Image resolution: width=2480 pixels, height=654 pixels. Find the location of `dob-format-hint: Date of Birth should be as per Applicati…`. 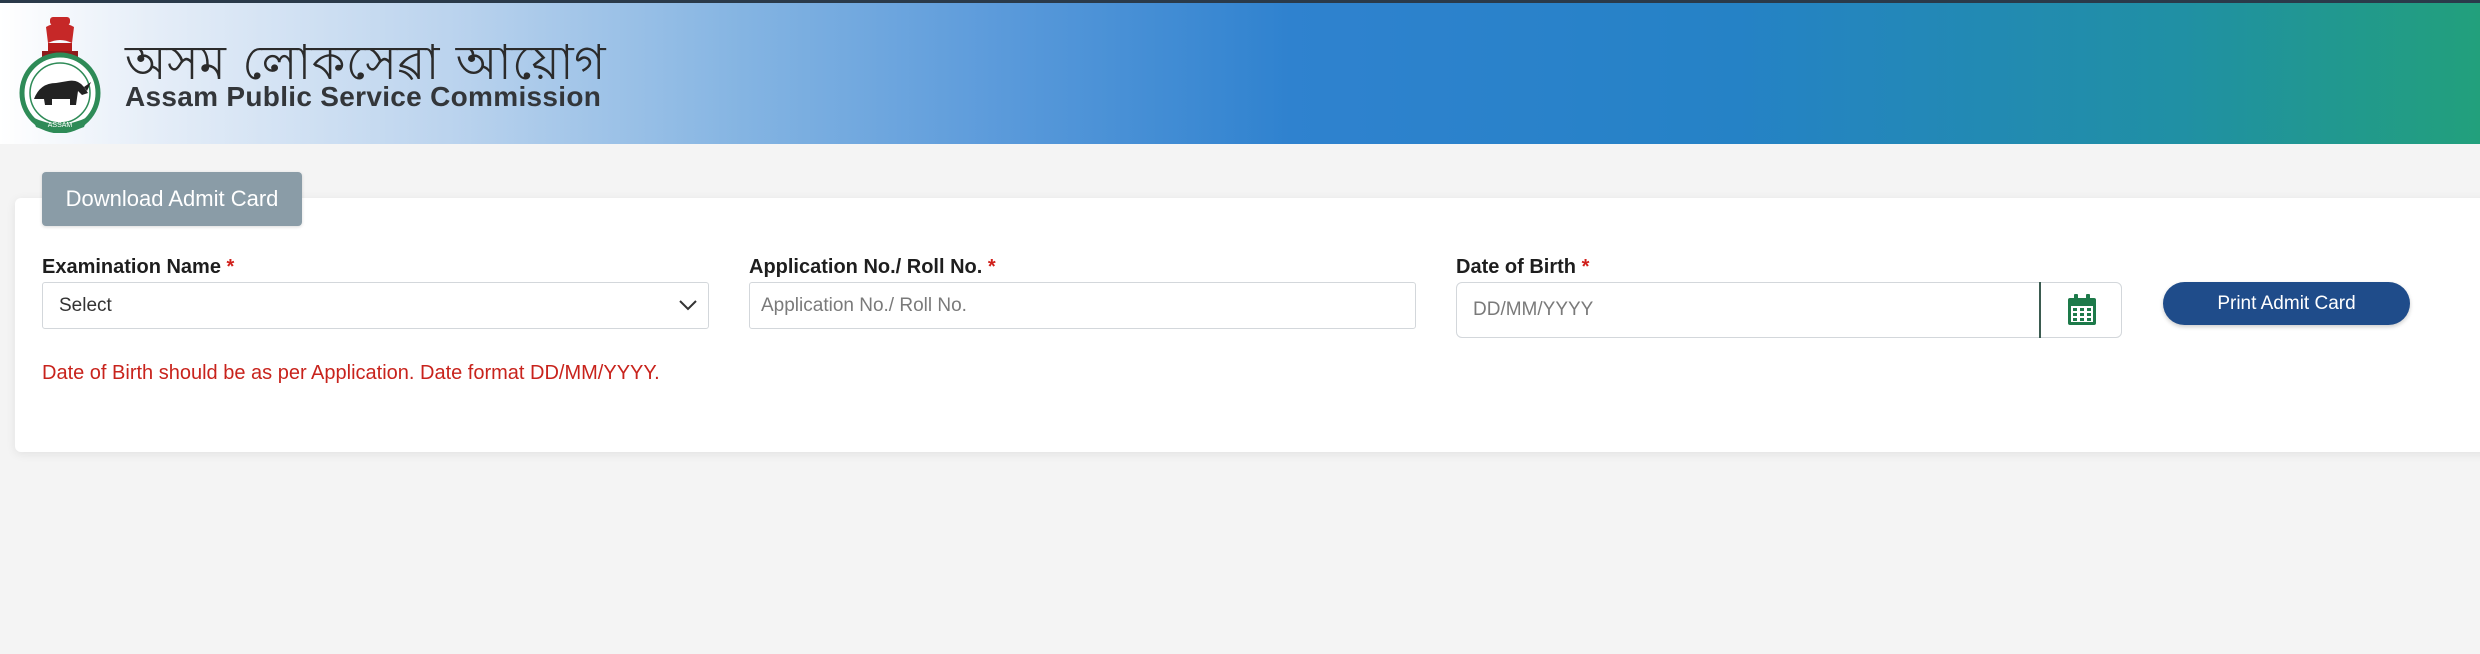

dob-format-hint: Date of Birth should be as per Applicati… is located at coordinates (351, 373).